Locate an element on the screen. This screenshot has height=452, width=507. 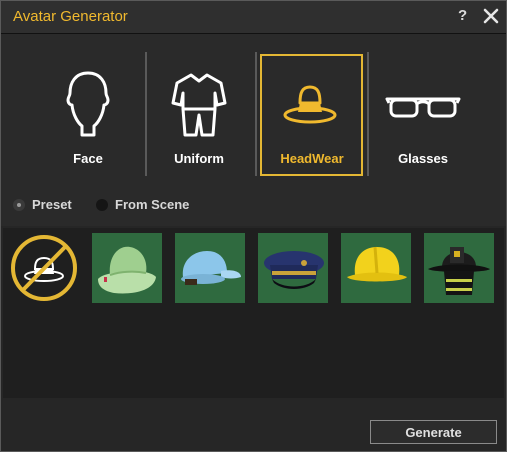
bucket-hat-icon is located at coordinates (127, 270).